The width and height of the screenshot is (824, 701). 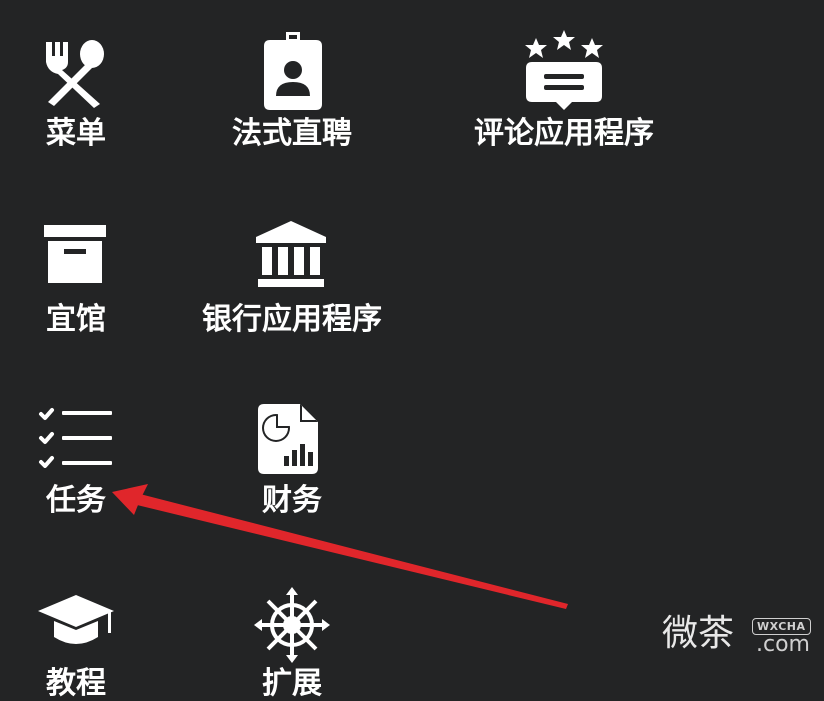 I want to click on watermark-url: .com, so click(x=783, y=644).